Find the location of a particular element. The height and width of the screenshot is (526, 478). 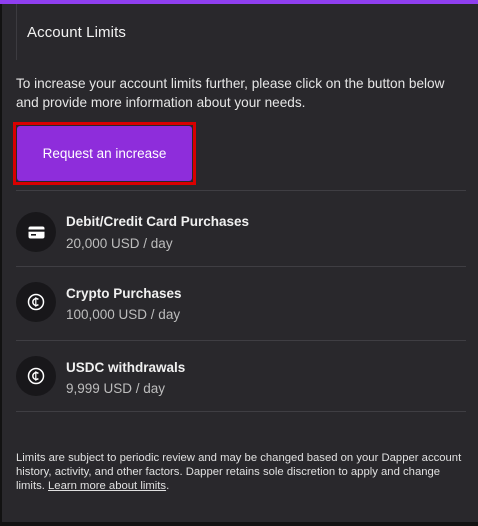

limit-name: Debit/Credit Card Purchases is located at coordinates (158, 221).